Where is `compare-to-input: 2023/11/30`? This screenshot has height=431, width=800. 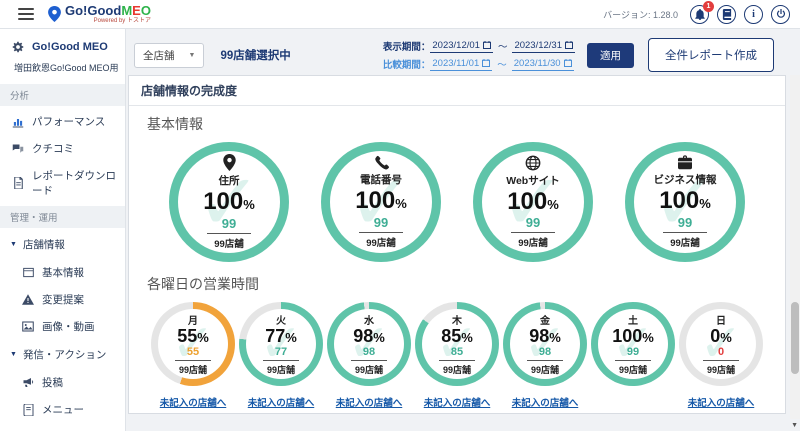 compare-to-input: 2023/11/30 is located at coordinates (542, 64).